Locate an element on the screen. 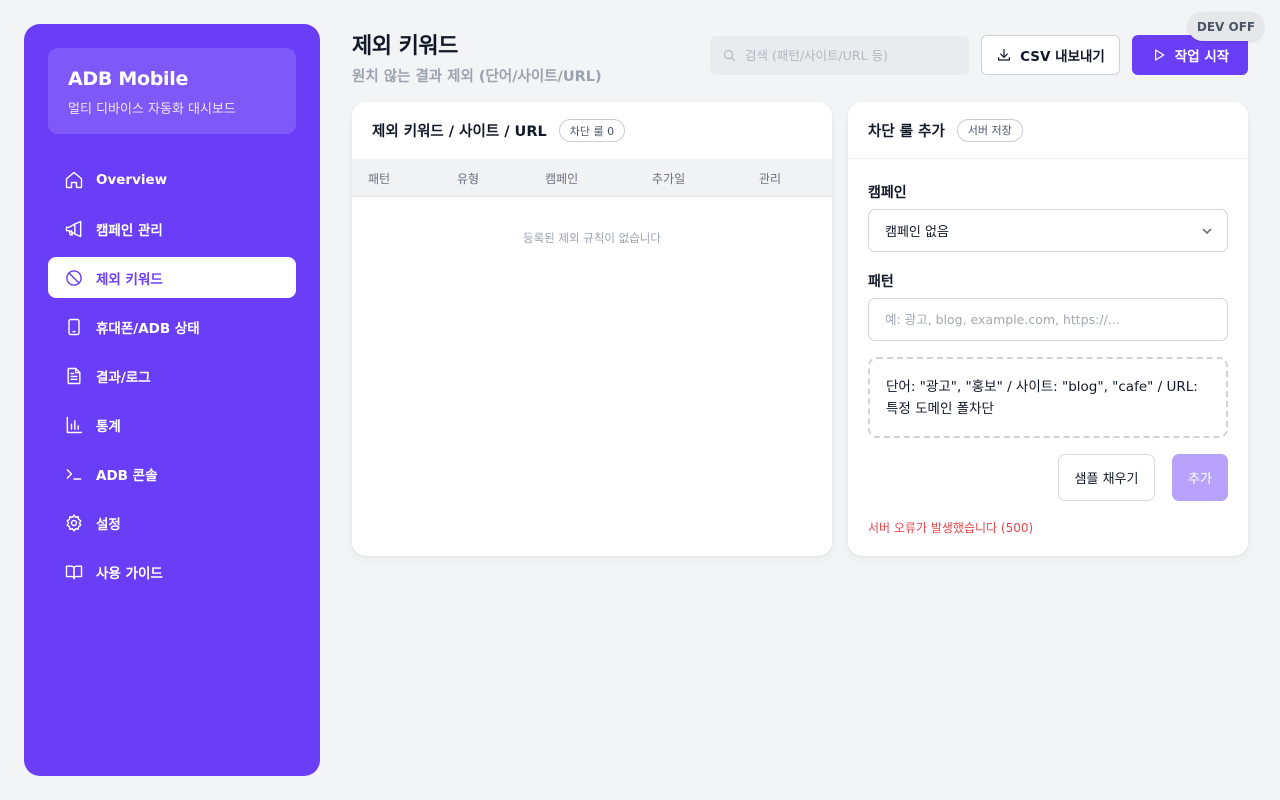 Image resolution: width=1280 pixels, height=800 pixels. sidebar-item-stats: 통계 is located at coordinates (172, 424).